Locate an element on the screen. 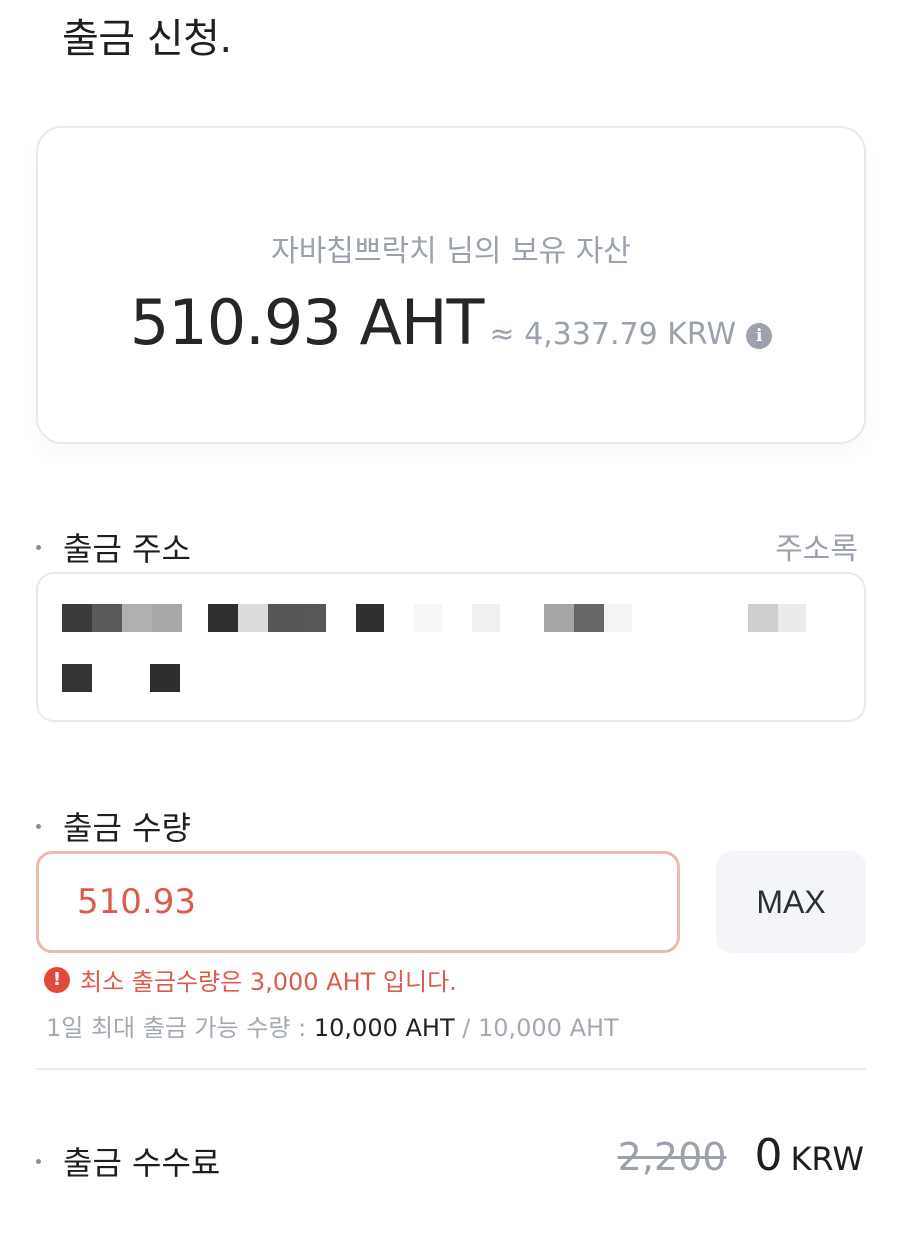  daily-limit: 1일 최대 출금 가능 수량 : 10,000 AHT / 10,000 AHT is located at coordinates (332, 1025).